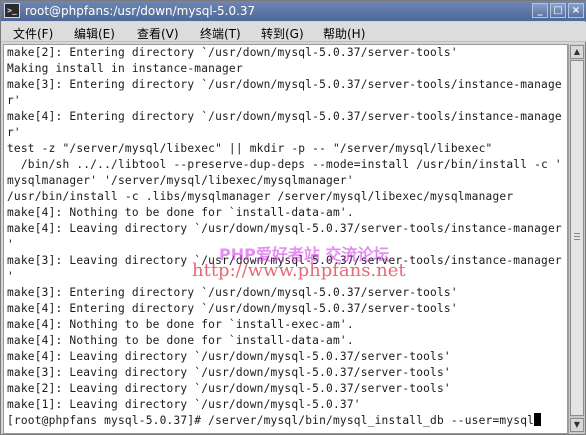  Describe the element at coordinates (94, 33) in the screenshot. I see `menu-edit: 编辑(E)` at that location.